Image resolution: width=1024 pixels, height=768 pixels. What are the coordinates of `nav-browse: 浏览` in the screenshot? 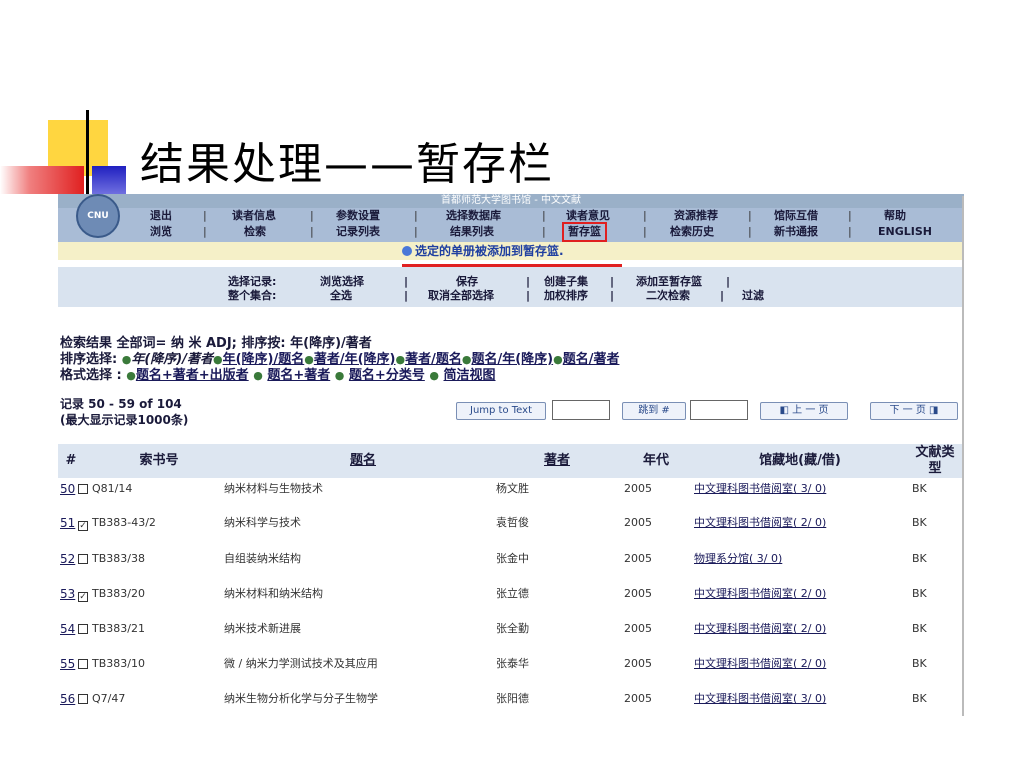 It's located at (161, 232).